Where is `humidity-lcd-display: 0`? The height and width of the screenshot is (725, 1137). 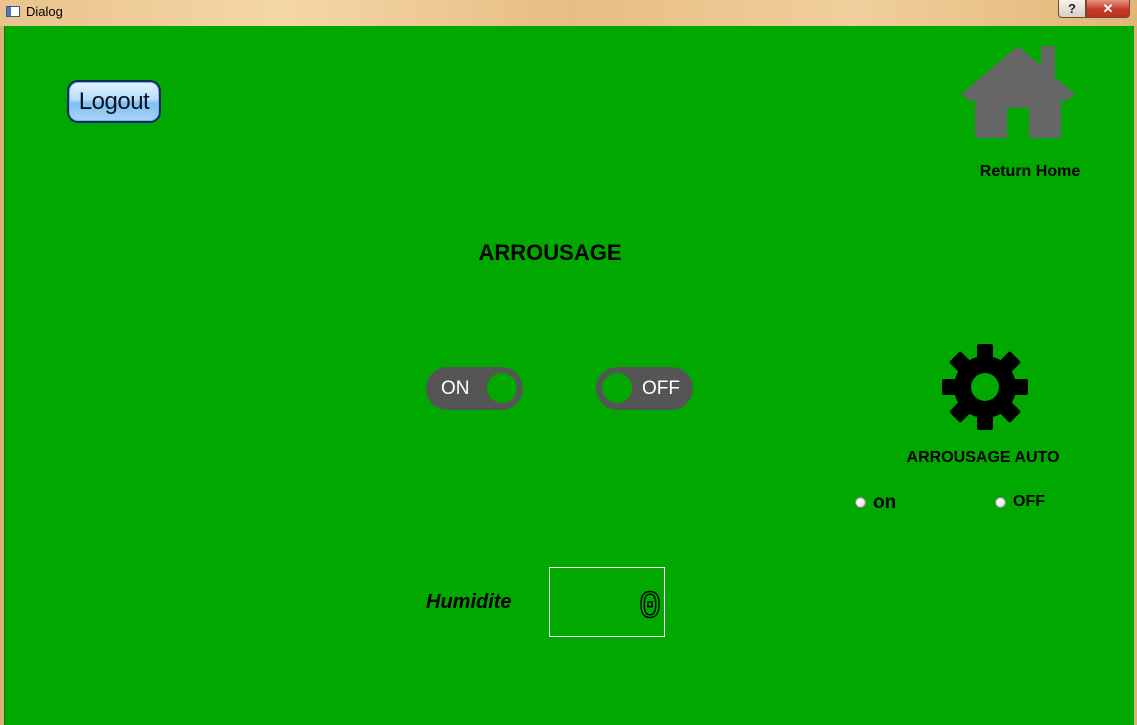 humidity-lcd-display: 0 is located at coordinates (607, 602).